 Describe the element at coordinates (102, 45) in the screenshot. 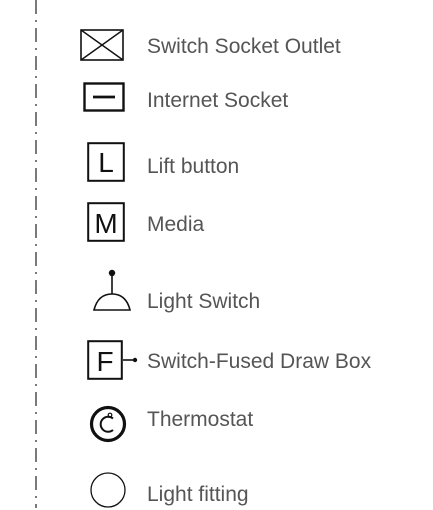

I see `crossed-box-icon` at that location.